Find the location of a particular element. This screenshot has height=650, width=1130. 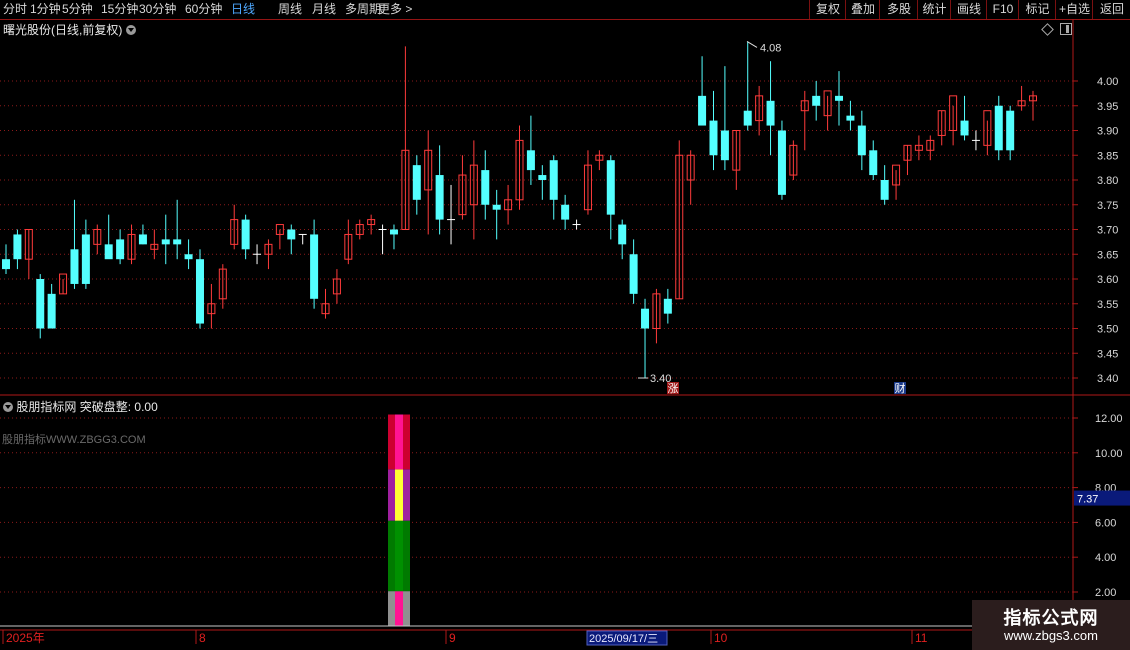

y-tick-label: 3.65 is located at coordinates (1107, 255).